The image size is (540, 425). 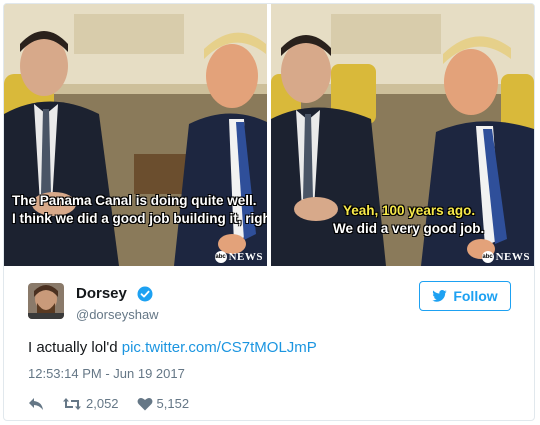 I want to click on tweet-timestamp: 12:53:14 PM - Jun 19 2017, so click(x=106, y=373).